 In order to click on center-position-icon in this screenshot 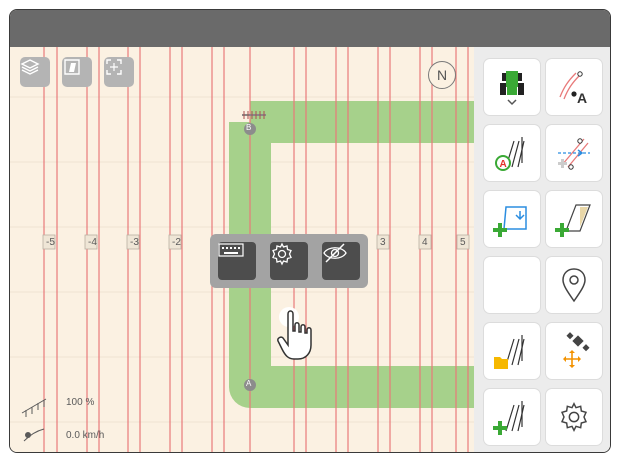, I will do `click(114, 67)`.